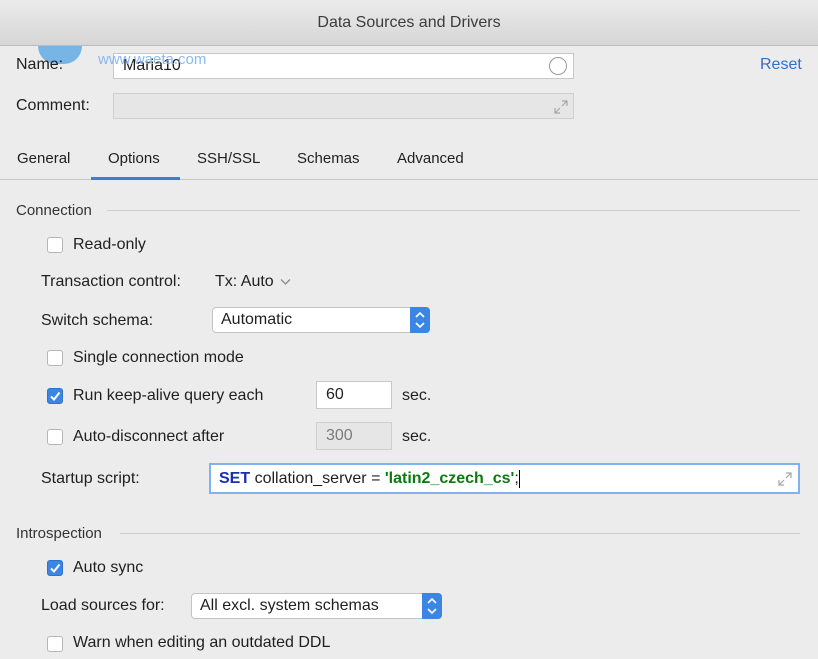 The height and width of the screenshot is (659, 818). Describe the element at coordinates (235, 478) in the screenshot. I see `script-keyword: SET` at that location.